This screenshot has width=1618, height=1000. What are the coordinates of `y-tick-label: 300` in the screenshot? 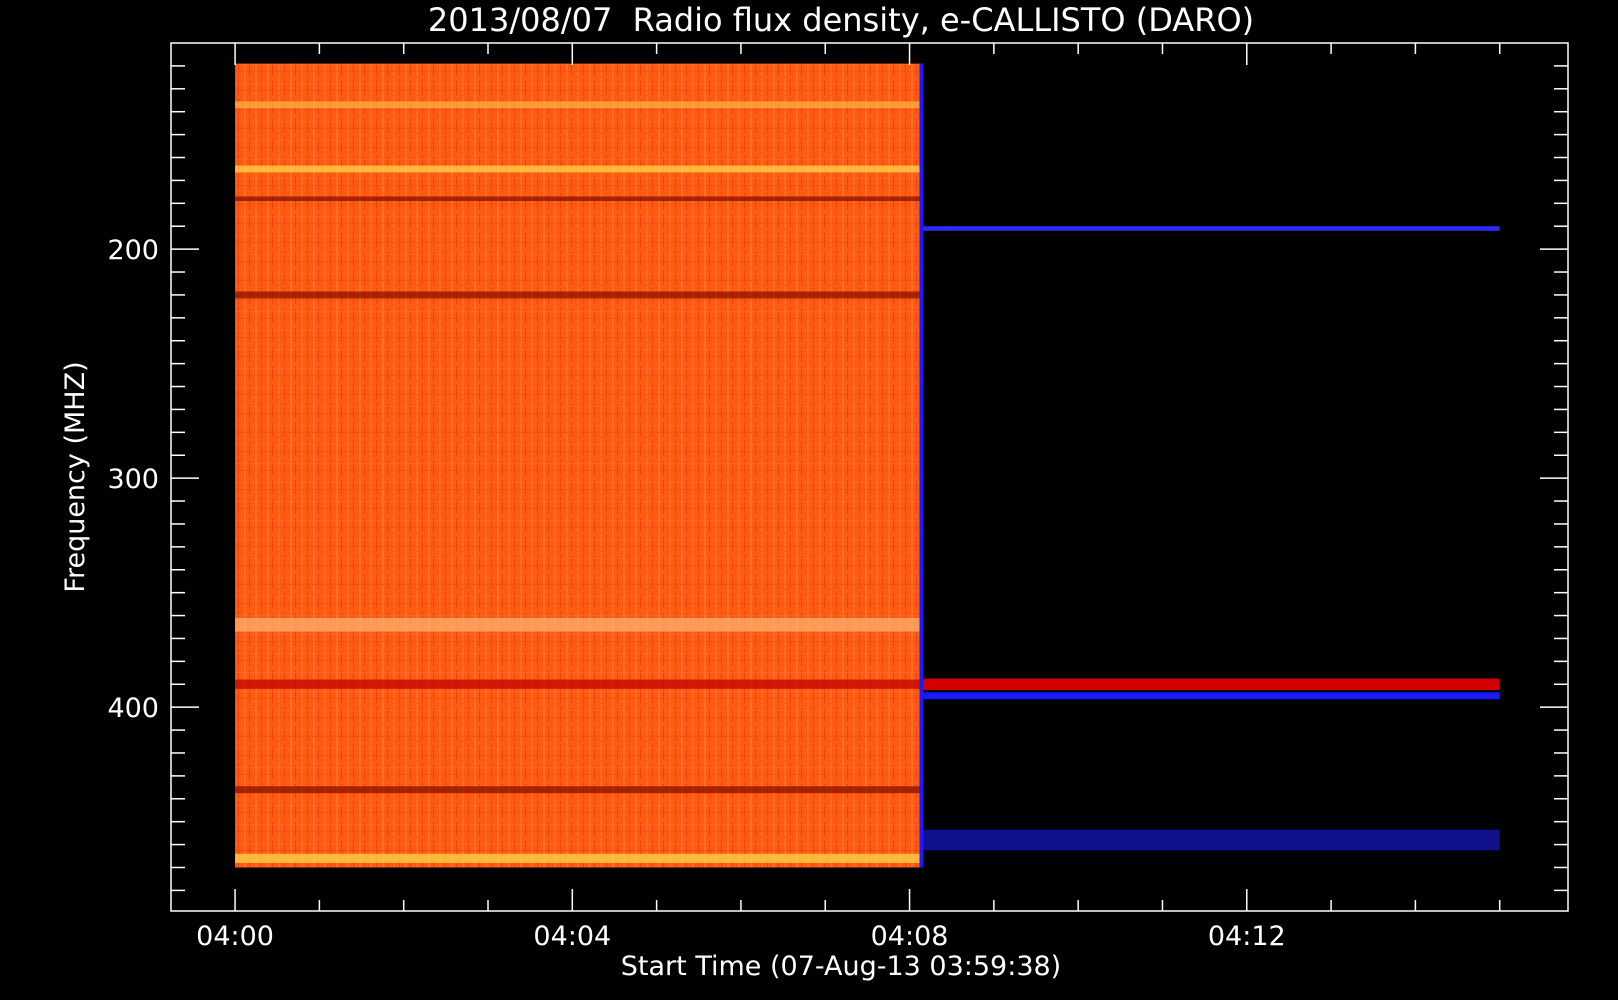 It's located at (133, 479).